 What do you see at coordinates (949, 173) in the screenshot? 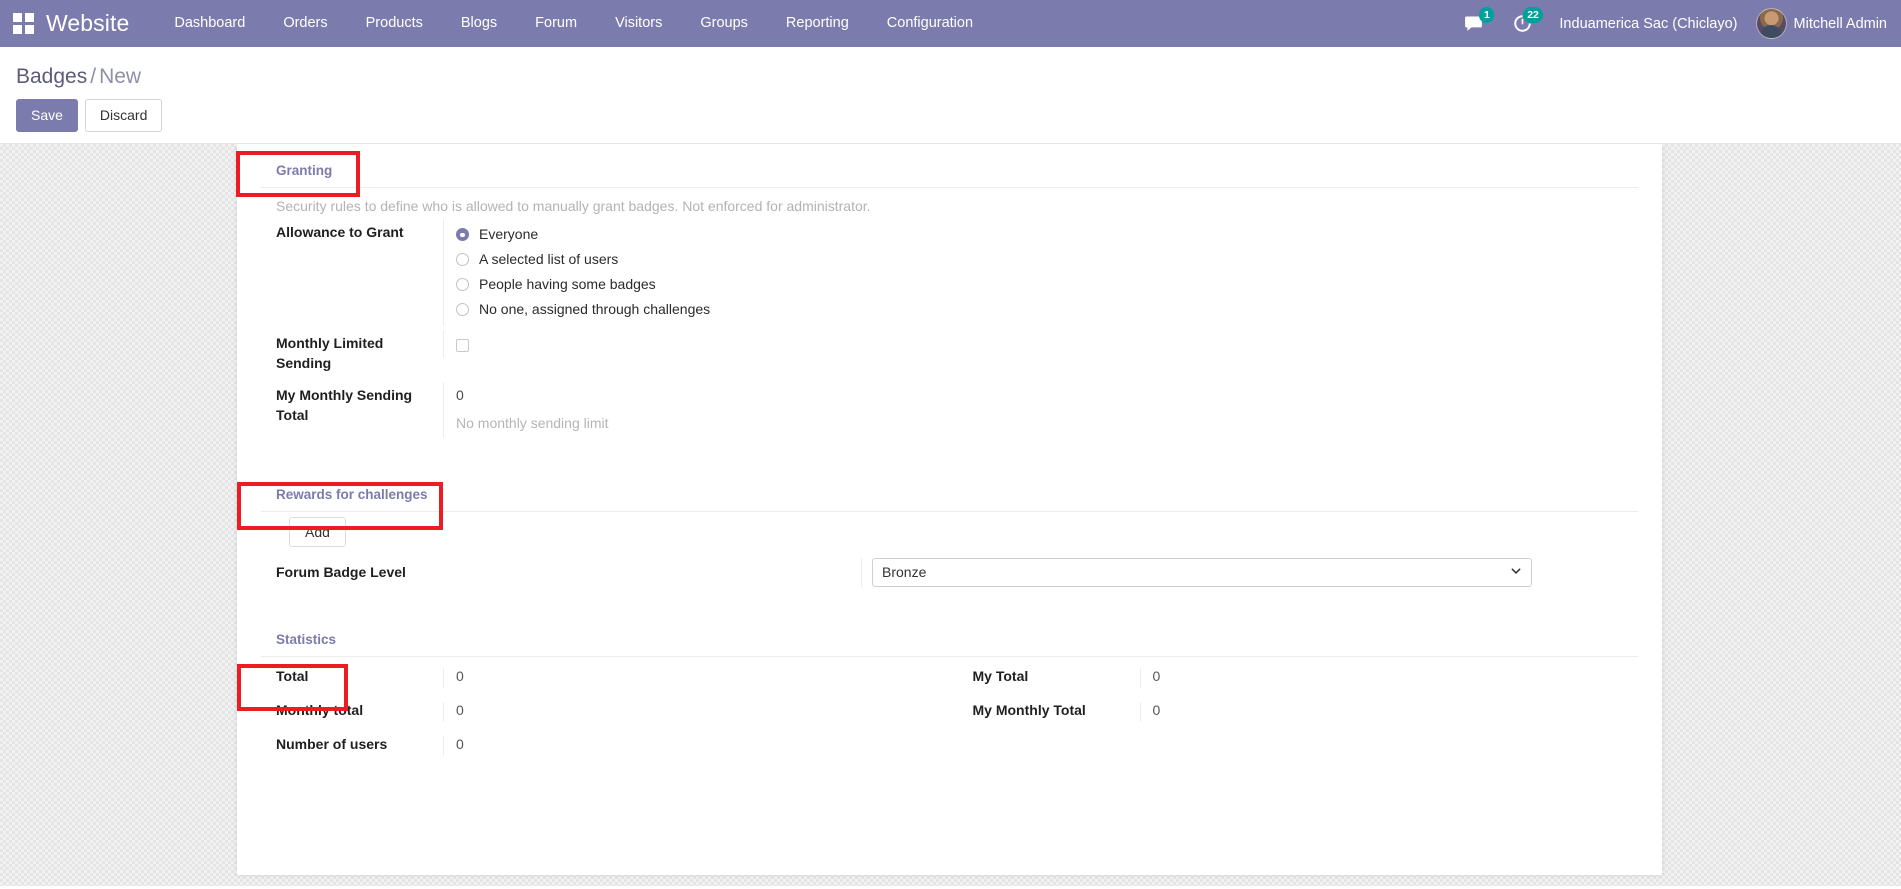
I see `section-granting-header: Granting` at bounding box center [949, 173].